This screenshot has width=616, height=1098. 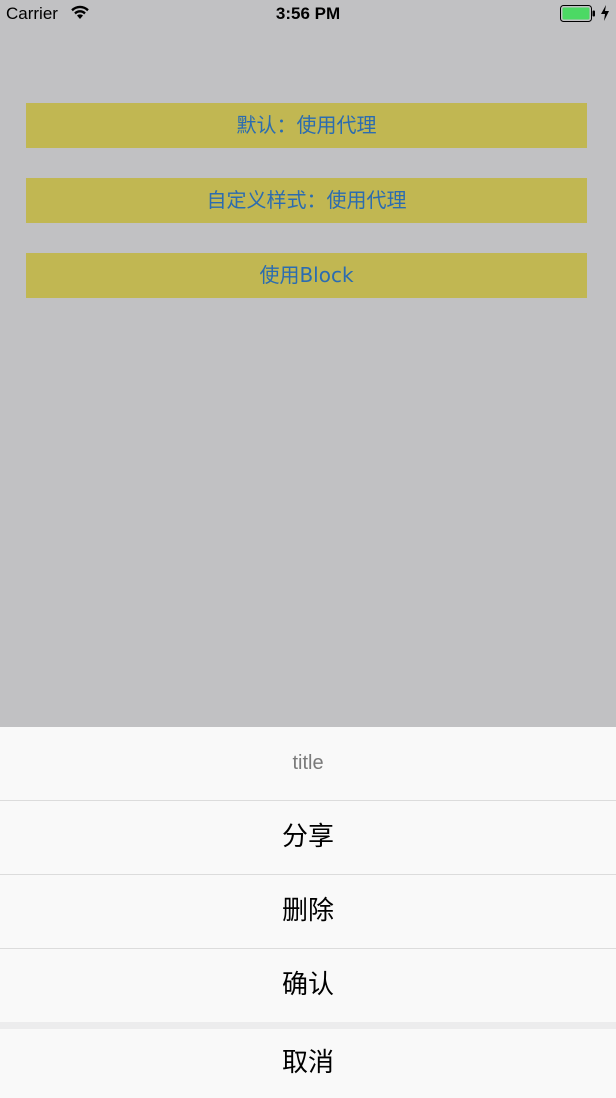 I want to click on cancel-button: 取消, so click(x=308, y=1063).